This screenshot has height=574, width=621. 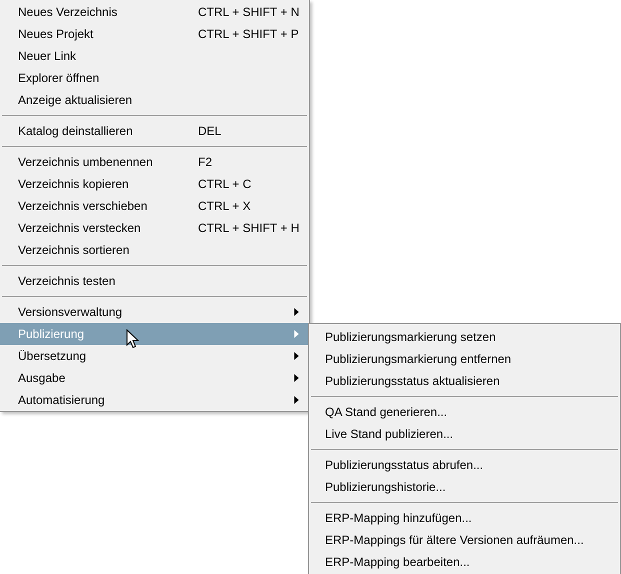 What do you see at coordinates (70, 312) in the screenshot?
I see `menu-item-label: Versionsverwaltung` at bounding box center [70, 312].